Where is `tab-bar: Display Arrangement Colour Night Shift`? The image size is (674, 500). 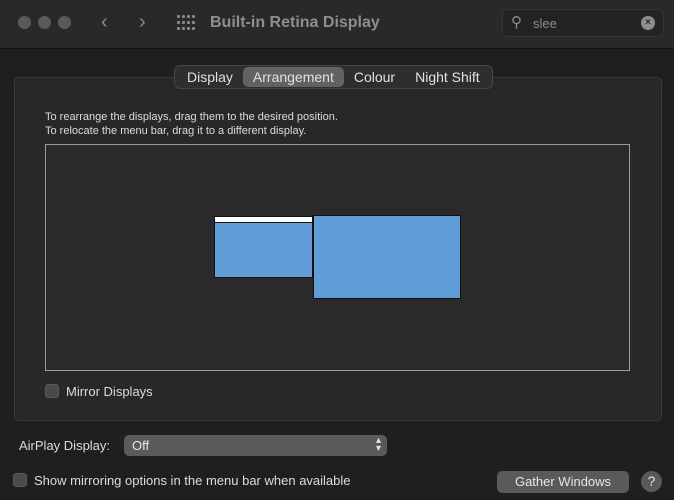 tab-bar: Display Arrangement Colour Night Shift is located at coordinates (333, 77).